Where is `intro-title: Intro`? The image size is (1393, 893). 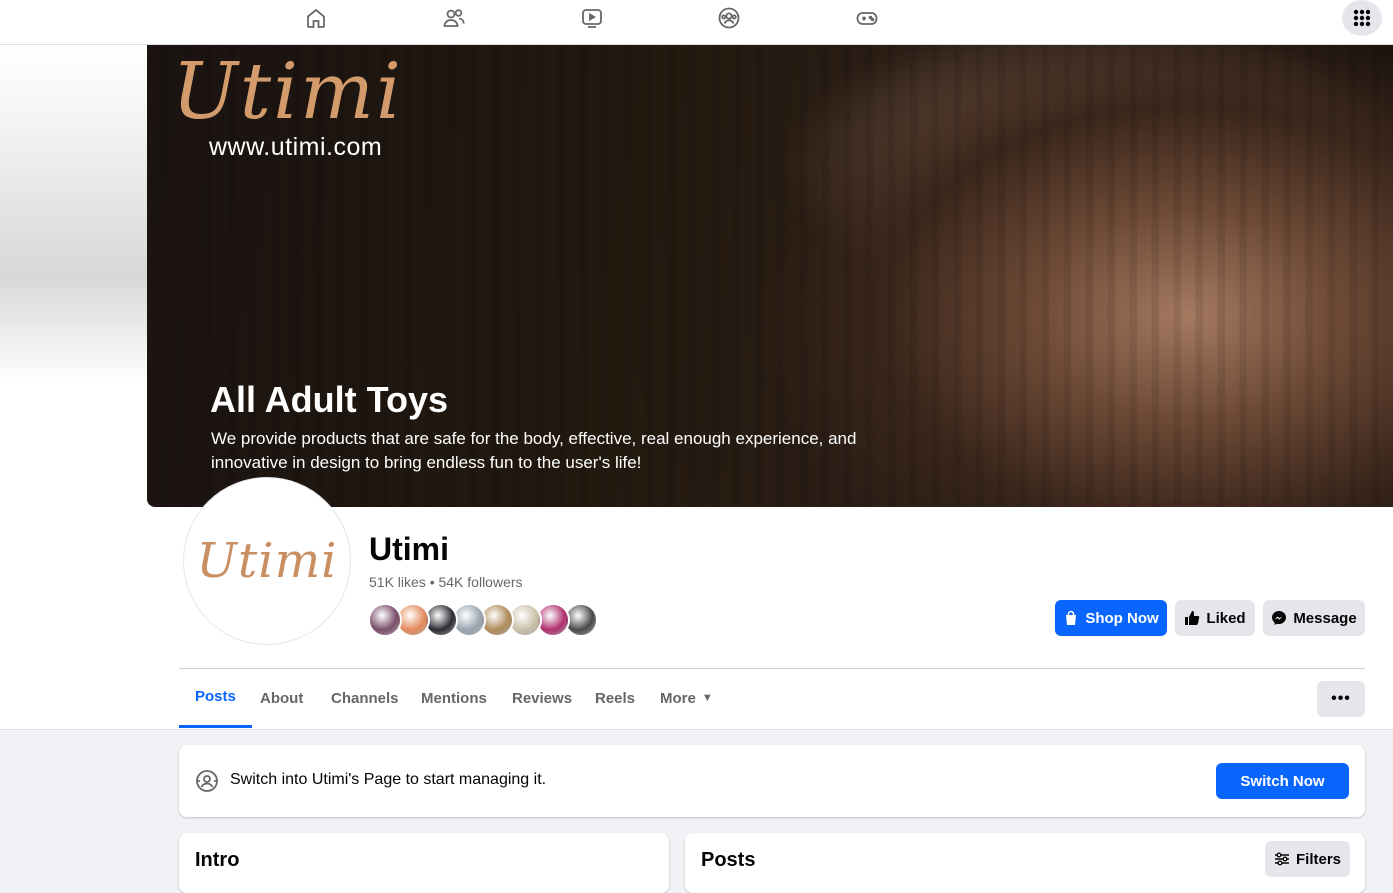 intro-title: Intro is located at coordinates (217, 860).